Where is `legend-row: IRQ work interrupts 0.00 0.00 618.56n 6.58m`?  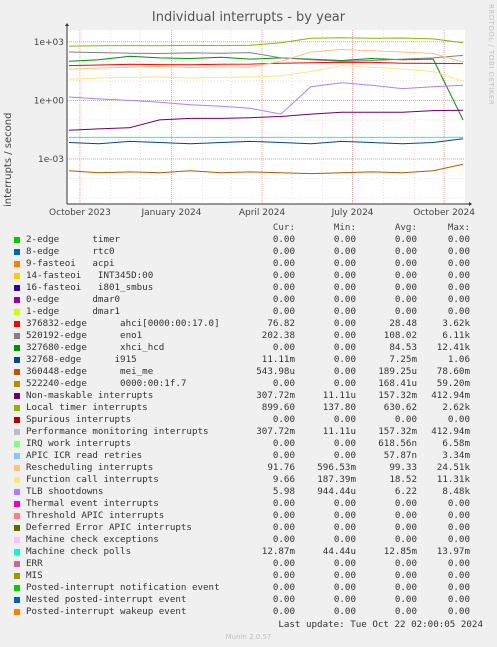 legend-row: IRQ work interrupts 0.00 0.00 618.56n 6.58m is located at coordinates (248, 444).